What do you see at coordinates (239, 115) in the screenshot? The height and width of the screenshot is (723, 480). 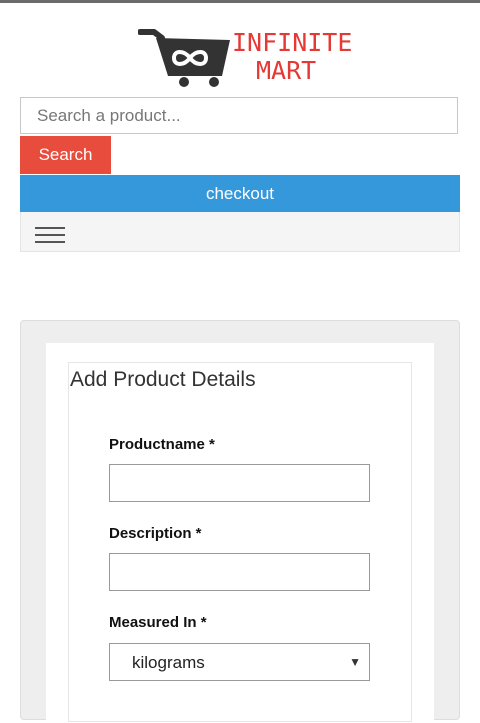 I see `search-input` at bounding box center [239, 115].